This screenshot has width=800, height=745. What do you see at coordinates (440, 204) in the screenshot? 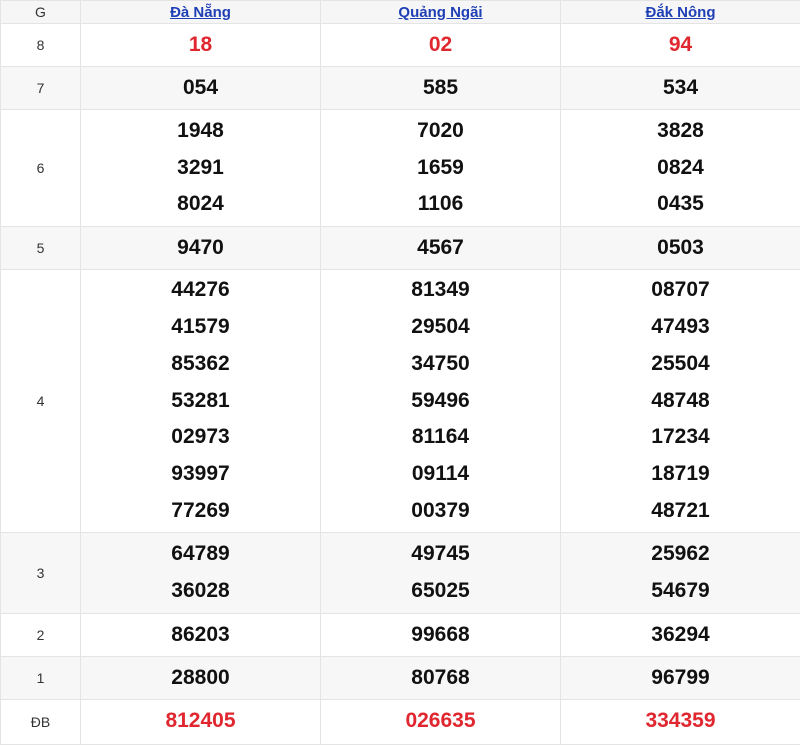
I see `result-number: 1106` at bounding box center [440, 204].